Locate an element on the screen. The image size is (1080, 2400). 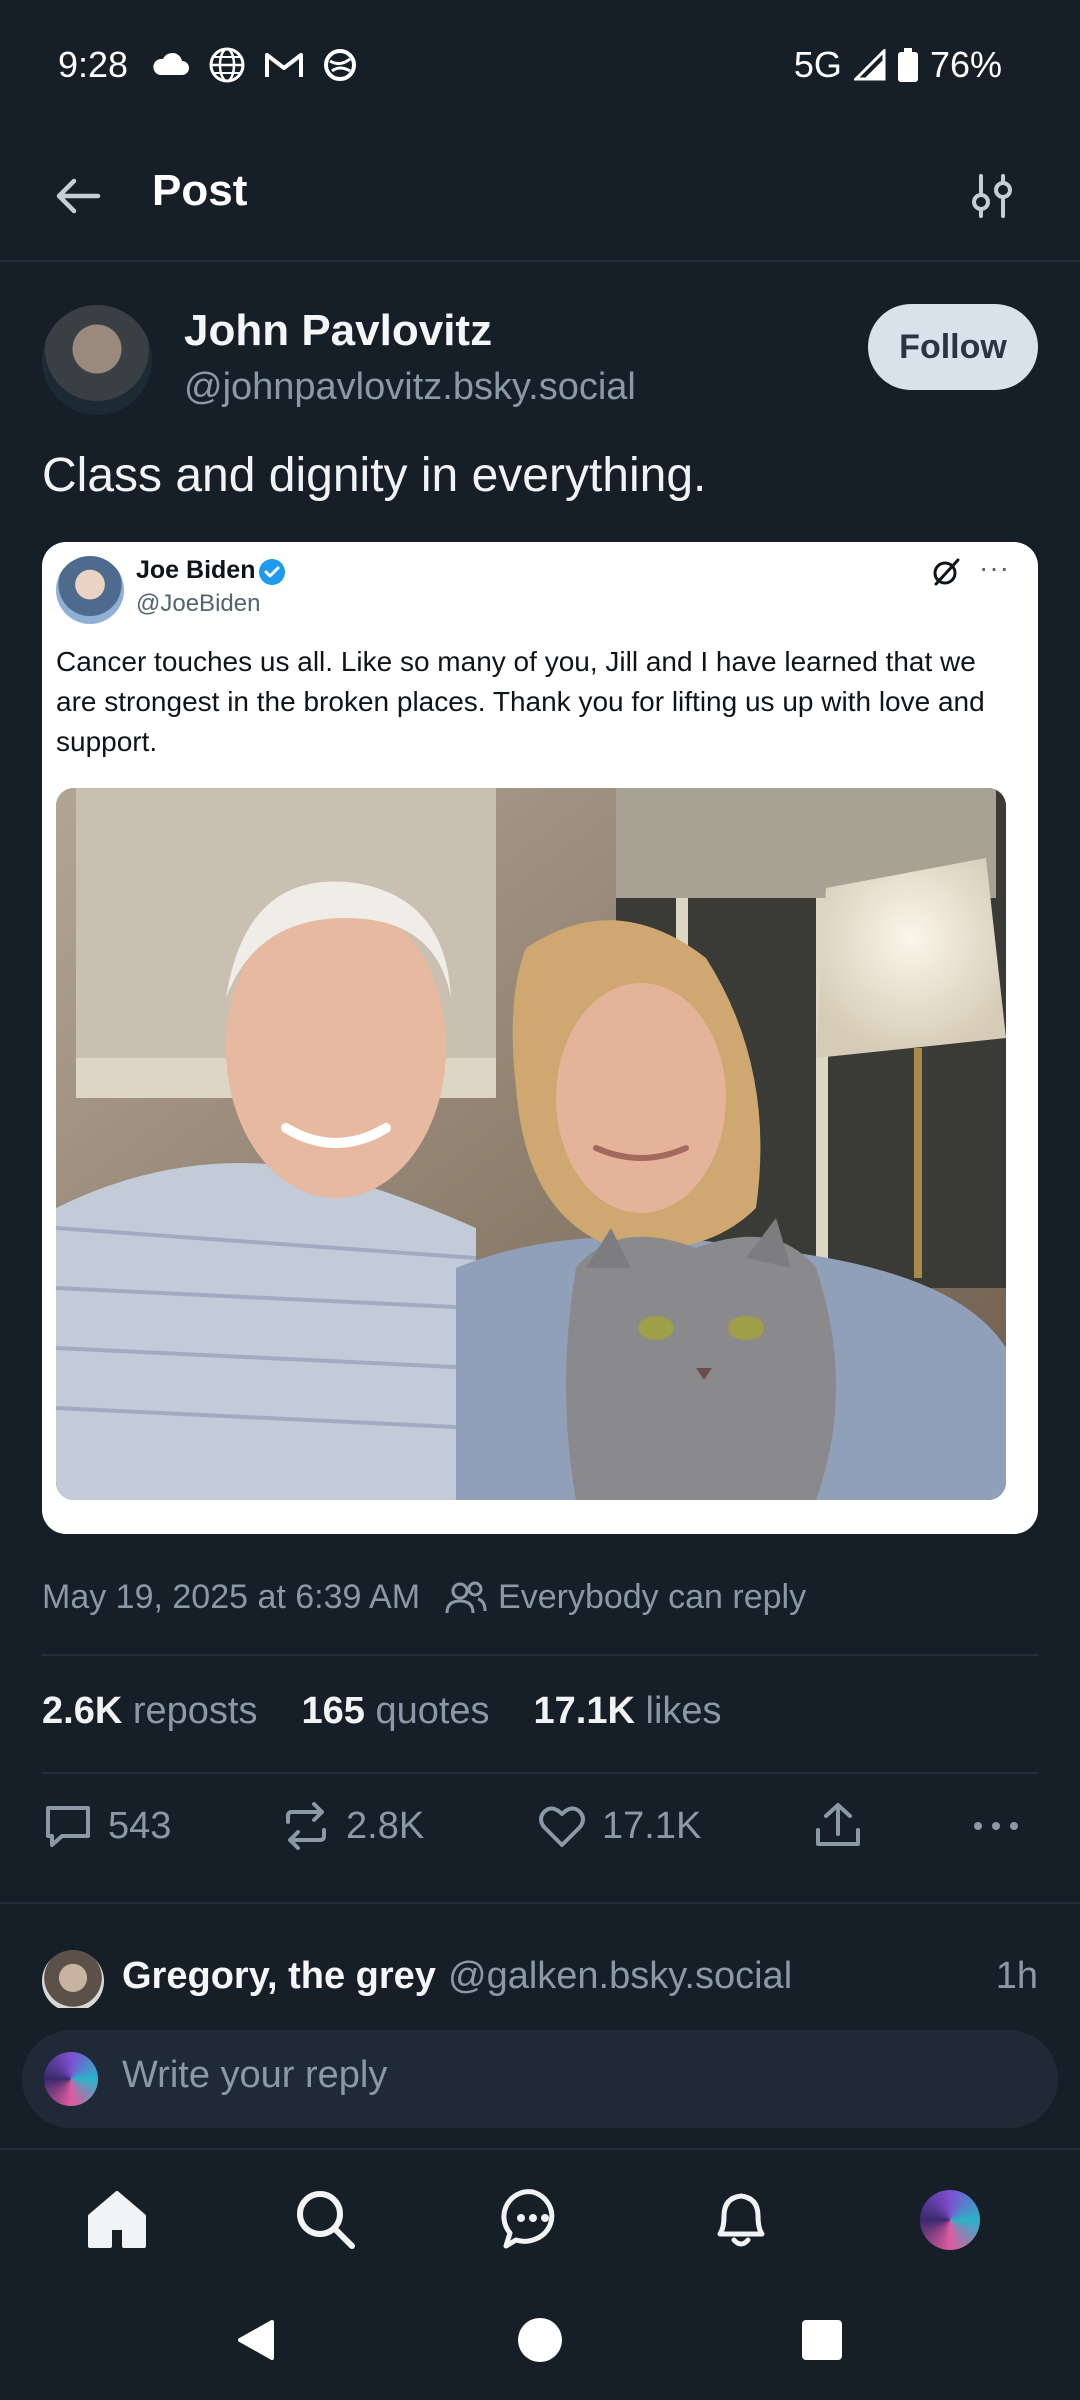
reply-input-placeholder: Write your reply is located at coordinates (254, 2075).